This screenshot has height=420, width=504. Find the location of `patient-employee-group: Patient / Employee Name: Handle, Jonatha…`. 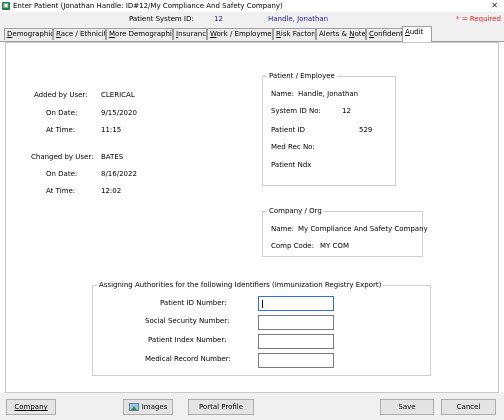

patient-employee-group: Patient / Employee Name: Handle, Jonatha… is located at coordinates (329, 129).